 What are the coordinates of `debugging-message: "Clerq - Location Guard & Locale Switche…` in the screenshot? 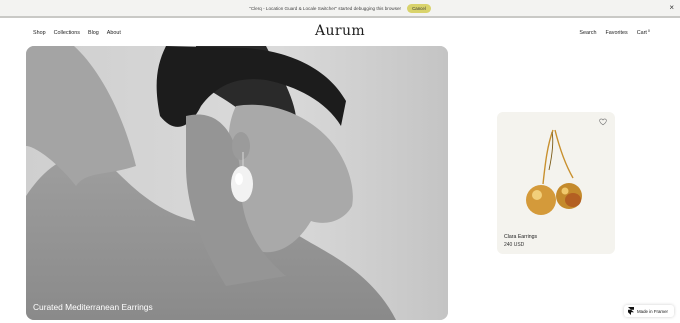 It's located at (325, 8).